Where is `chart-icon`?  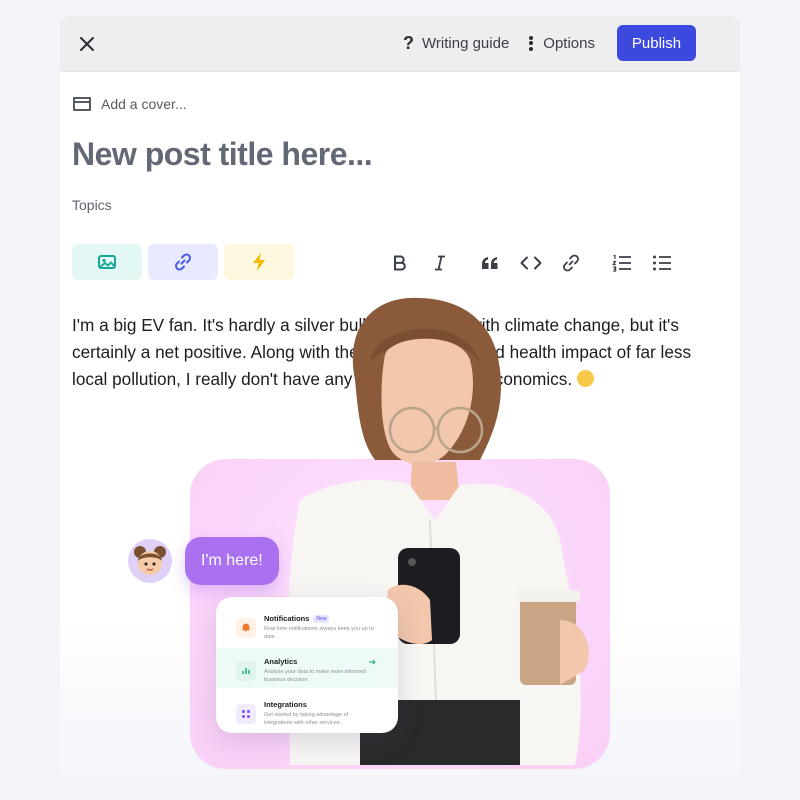 chart-icon is located at coordinates (246, 671).